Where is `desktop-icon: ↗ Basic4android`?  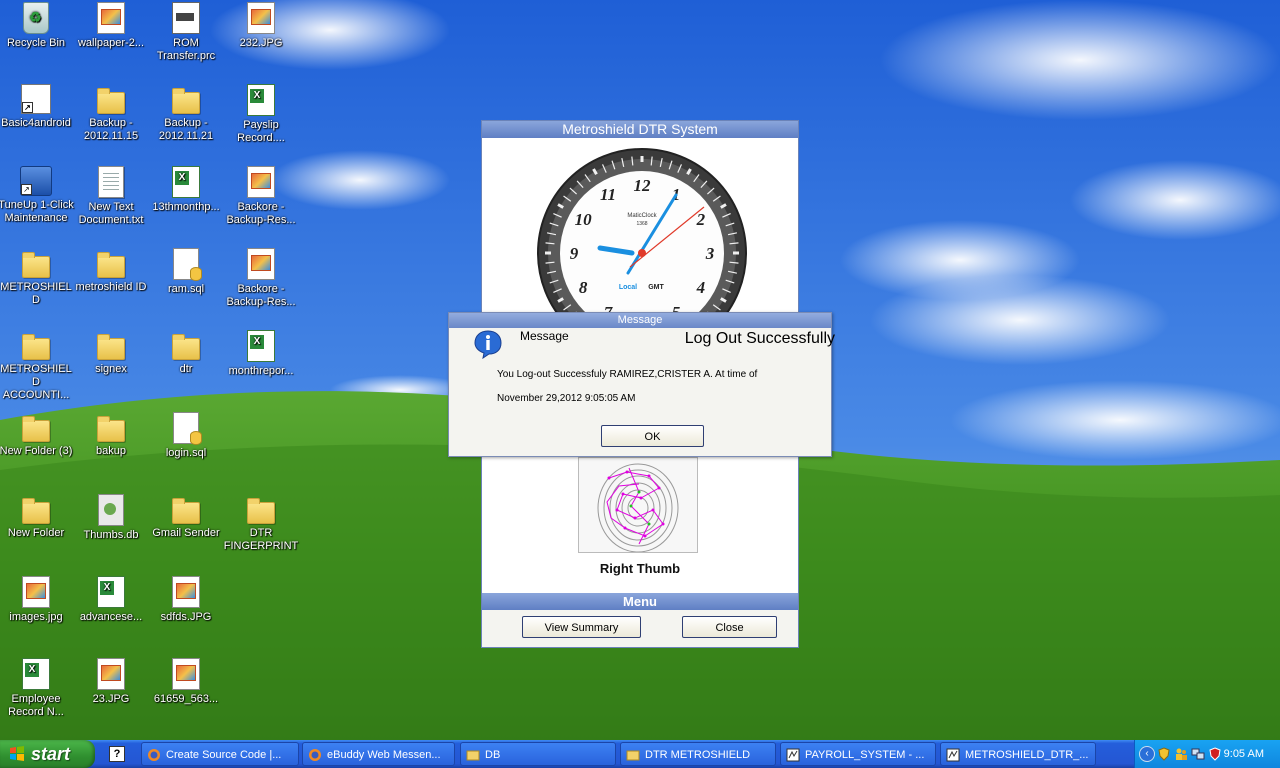
desktop-icon: ↗ Basic4android is located at coordinates (37, 107).